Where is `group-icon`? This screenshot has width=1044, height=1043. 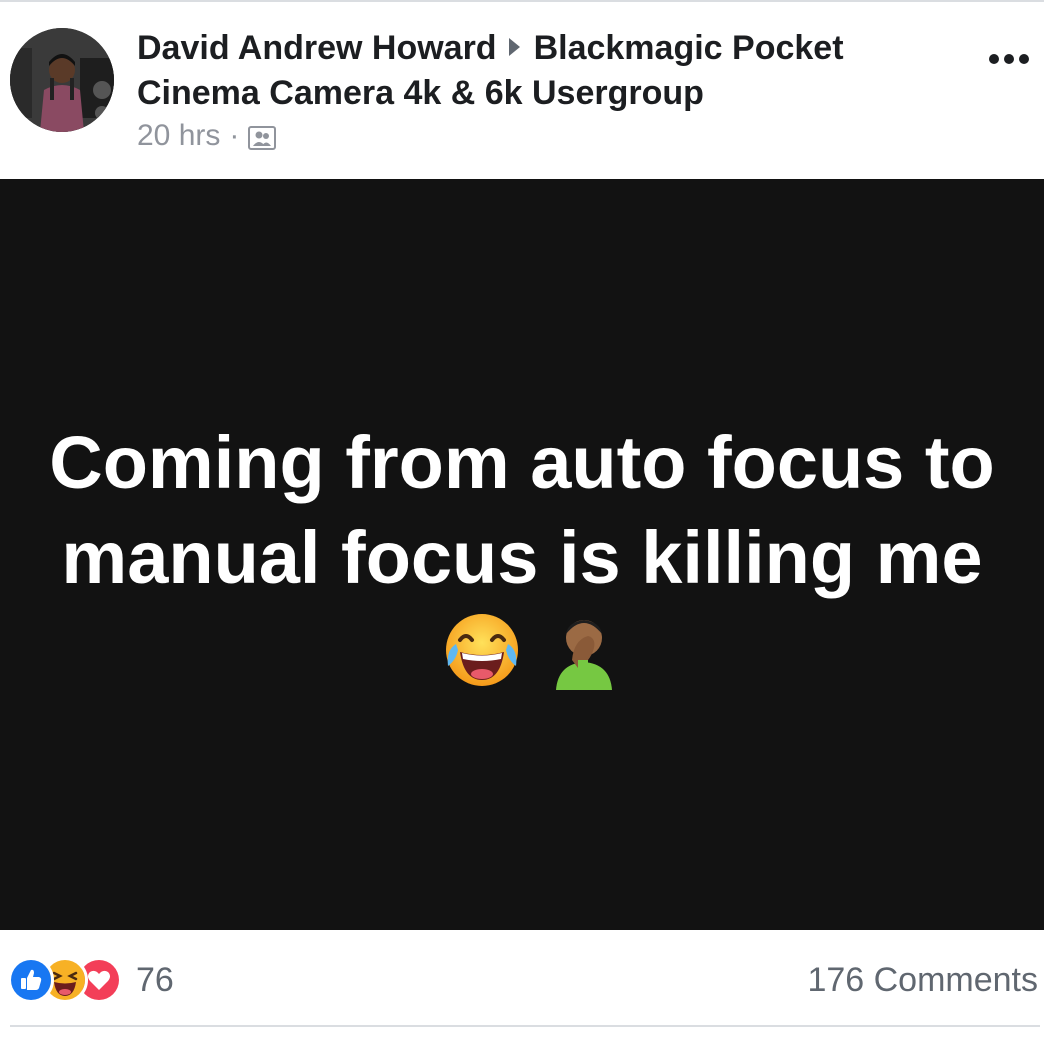 group-icon is located at coordinates (262, 137).